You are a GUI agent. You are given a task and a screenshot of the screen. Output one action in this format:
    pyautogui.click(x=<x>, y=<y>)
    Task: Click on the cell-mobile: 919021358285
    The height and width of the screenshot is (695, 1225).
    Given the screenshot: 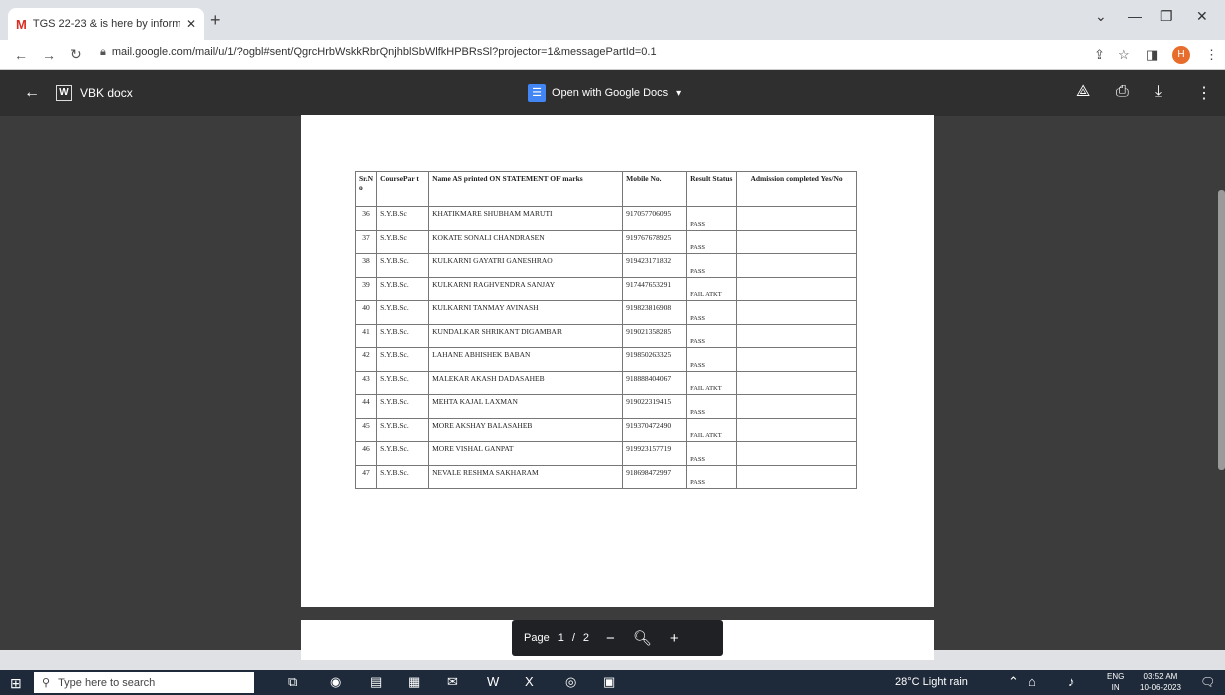 What is the action you would take?
    pyautogui.click(x=655, y=335)
    